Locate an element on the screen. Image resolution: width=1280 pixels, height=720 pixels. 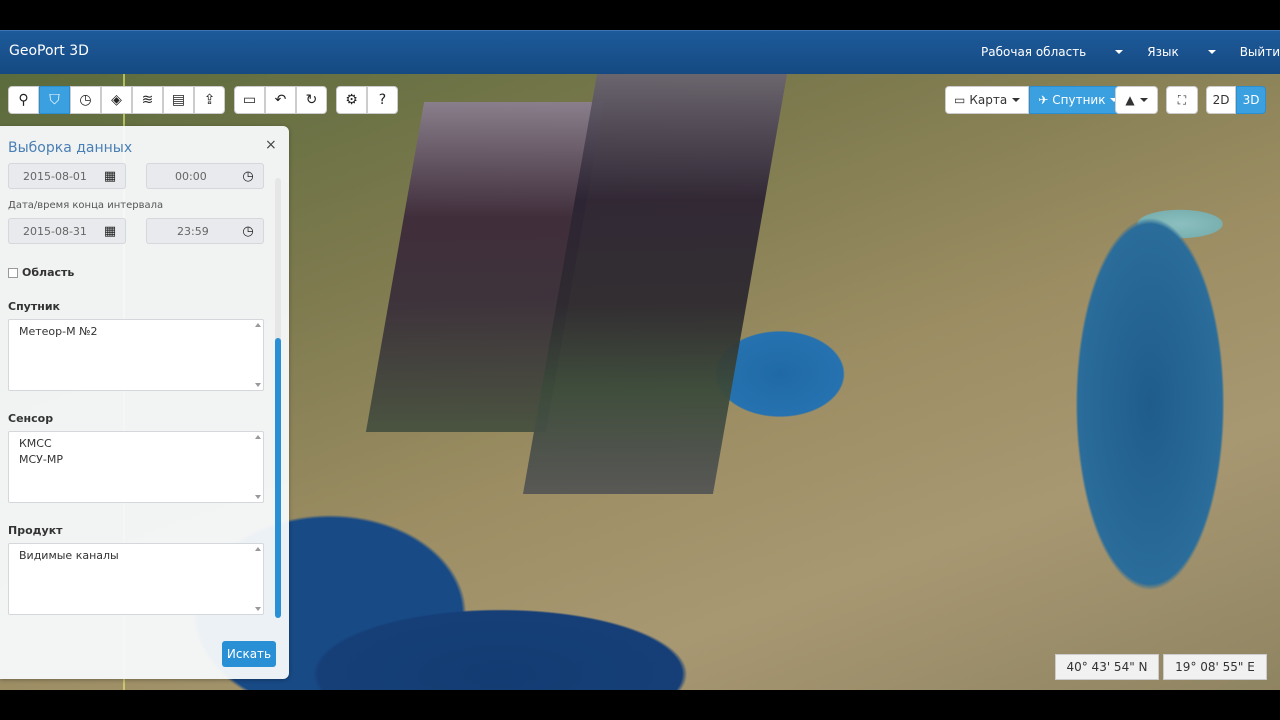
basemap-satellite-label: Спутник is located at coordinates (1079, 100).